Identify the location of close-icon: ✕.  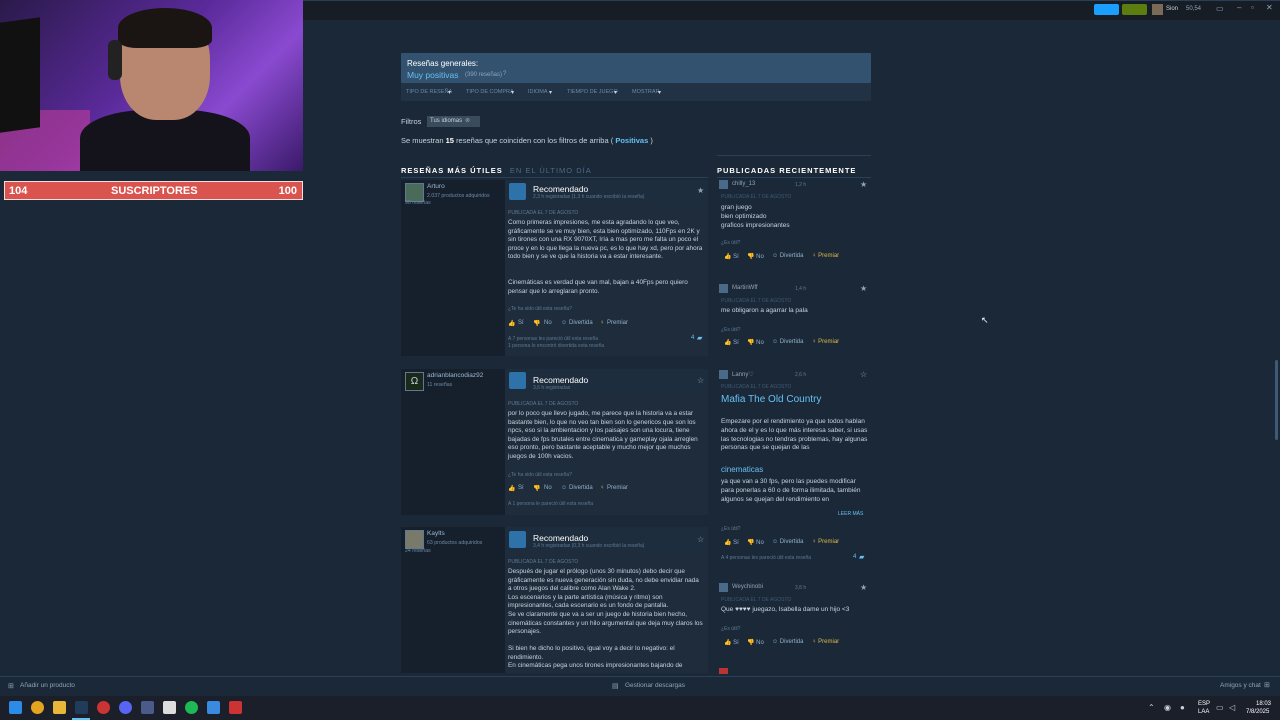
(1269, 7).